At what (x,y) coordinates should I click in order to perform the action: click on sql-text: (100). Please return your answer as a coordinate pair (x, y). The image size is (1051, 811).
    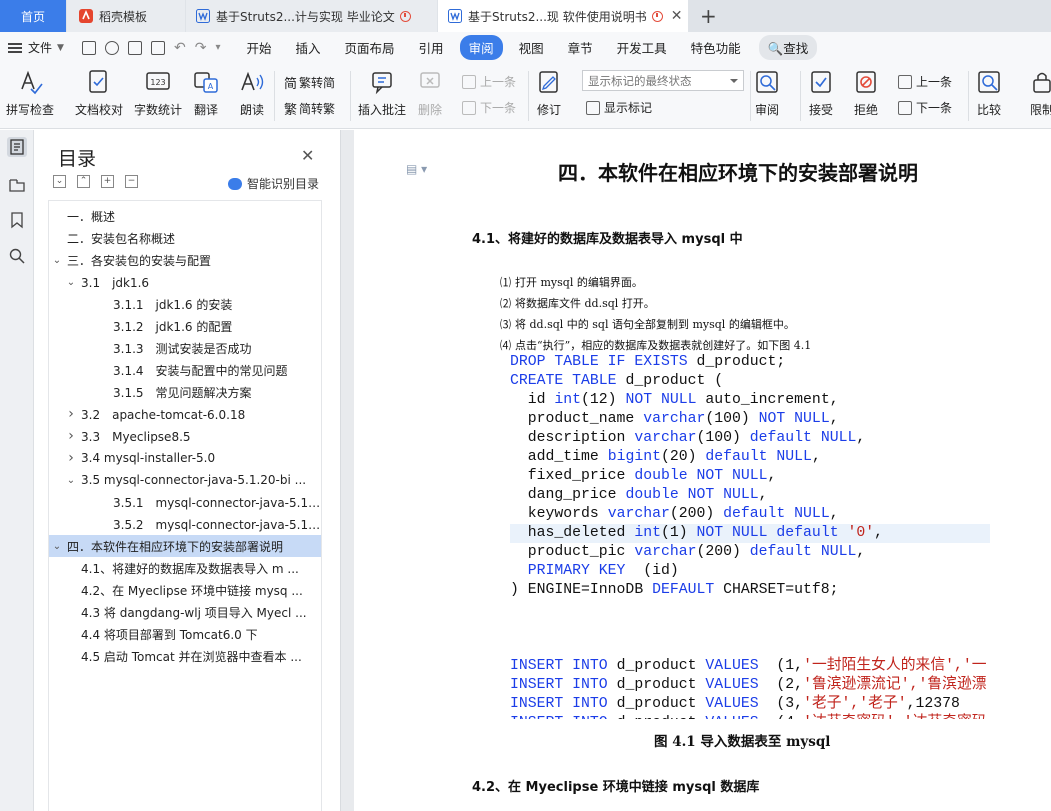
    Looking at the image, I should click on (723, 438).